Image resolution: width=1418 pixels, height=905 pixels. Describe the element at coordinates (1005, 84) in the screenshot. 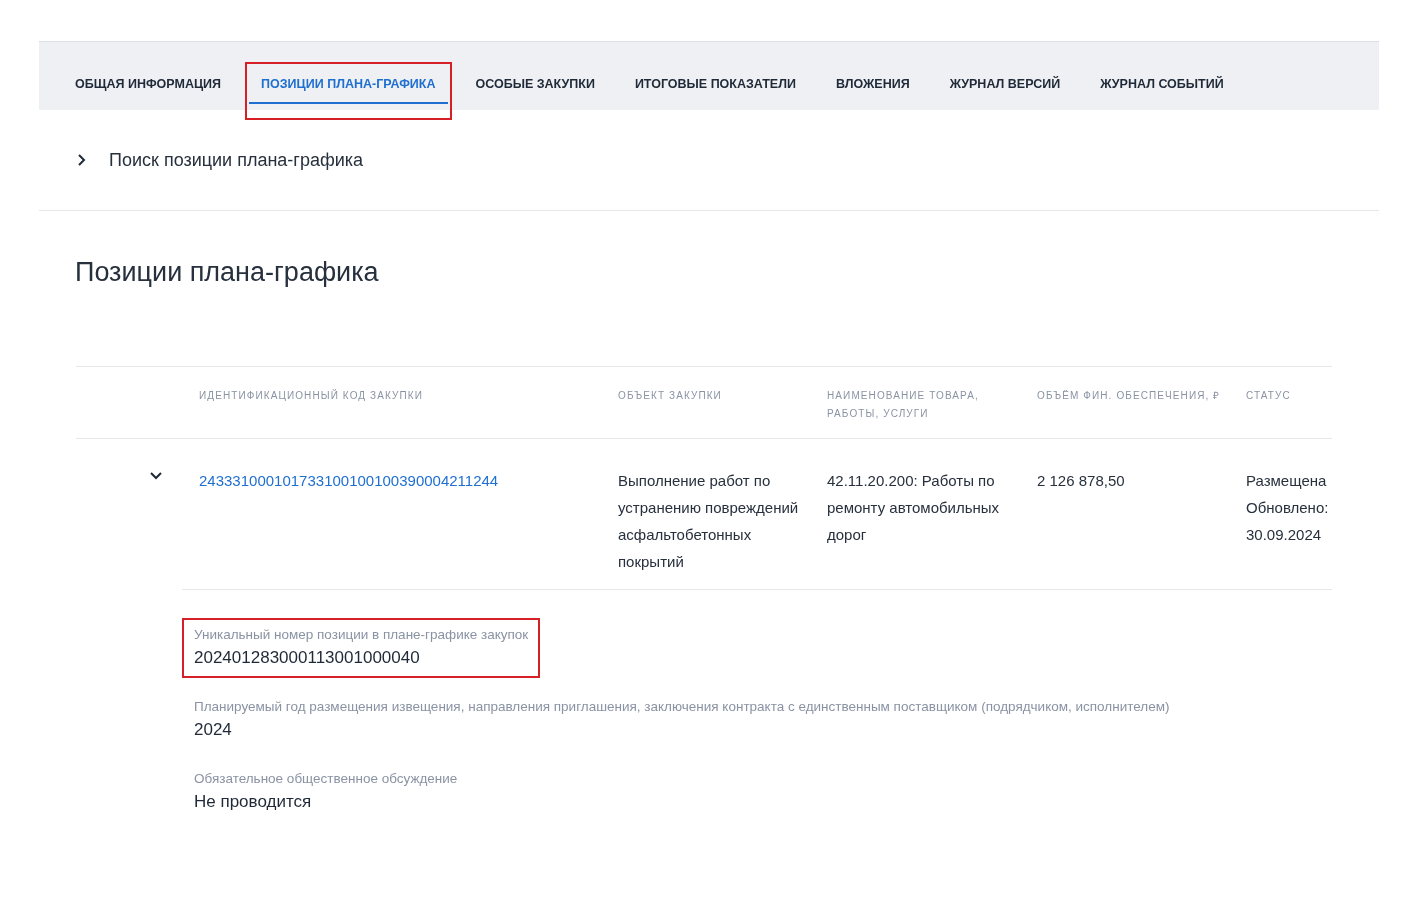

I see `tab: ЖУРНАЛ ВЕРСИЙ` at that location.